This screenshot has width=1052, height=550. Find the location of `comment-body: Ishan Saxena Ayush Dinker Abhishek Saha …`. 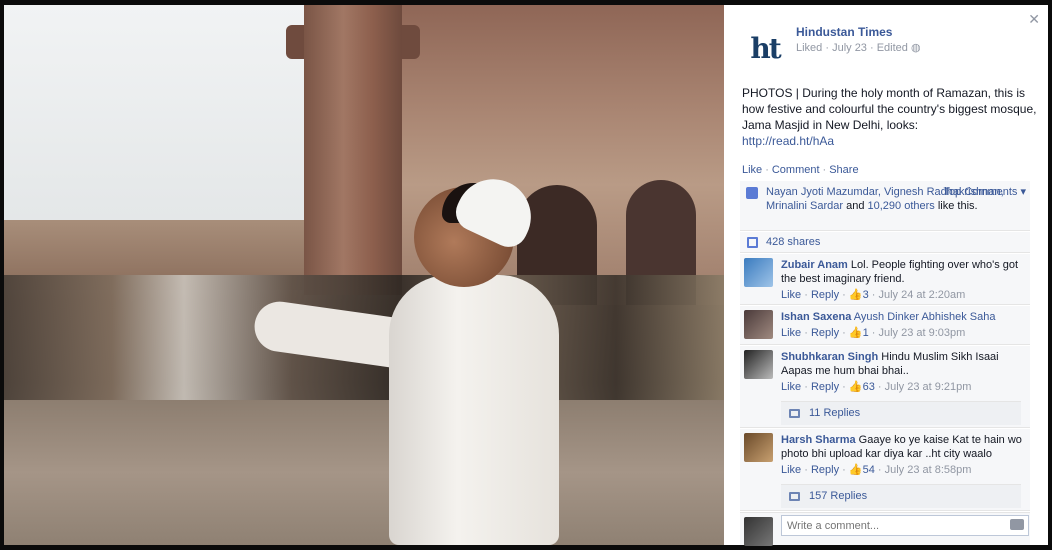

comment-body: Ishan Saxena Ayush Dinker Abhishek Saha … is located at coordinates (903, 325).